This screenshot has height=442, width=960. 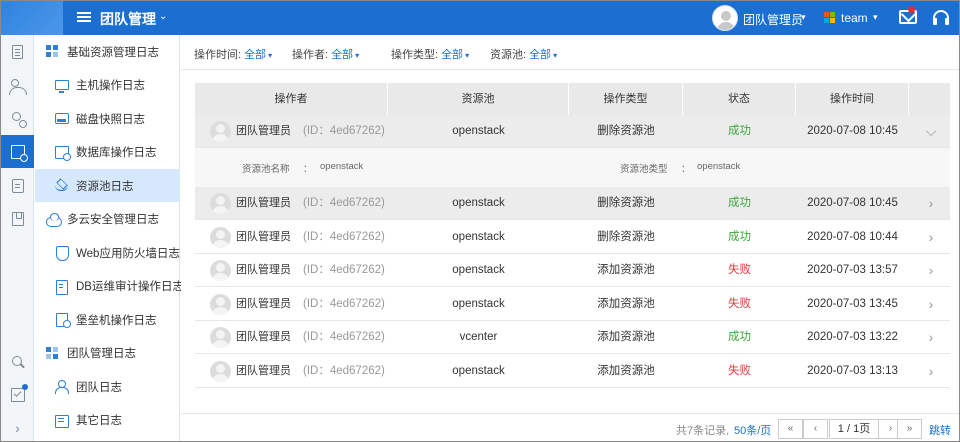 What do you see at coordinates (163, 16) in the screenshot?
I see `chevron-down-icon: ⌄` at bounding box center [163, 16].